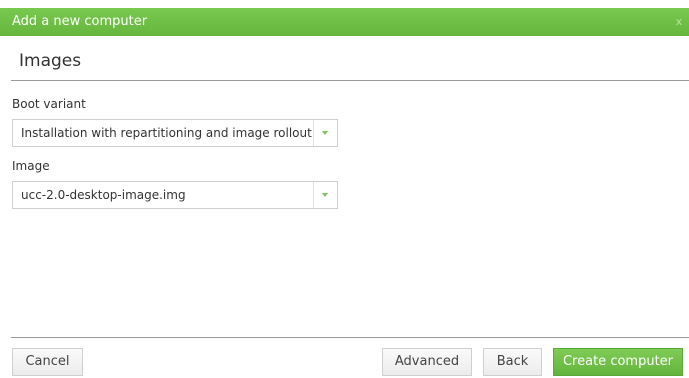  What do you see at coordinates (50, 61) in the screenshot?
I see `section-heading: Images` at bounding box center [50, 61].